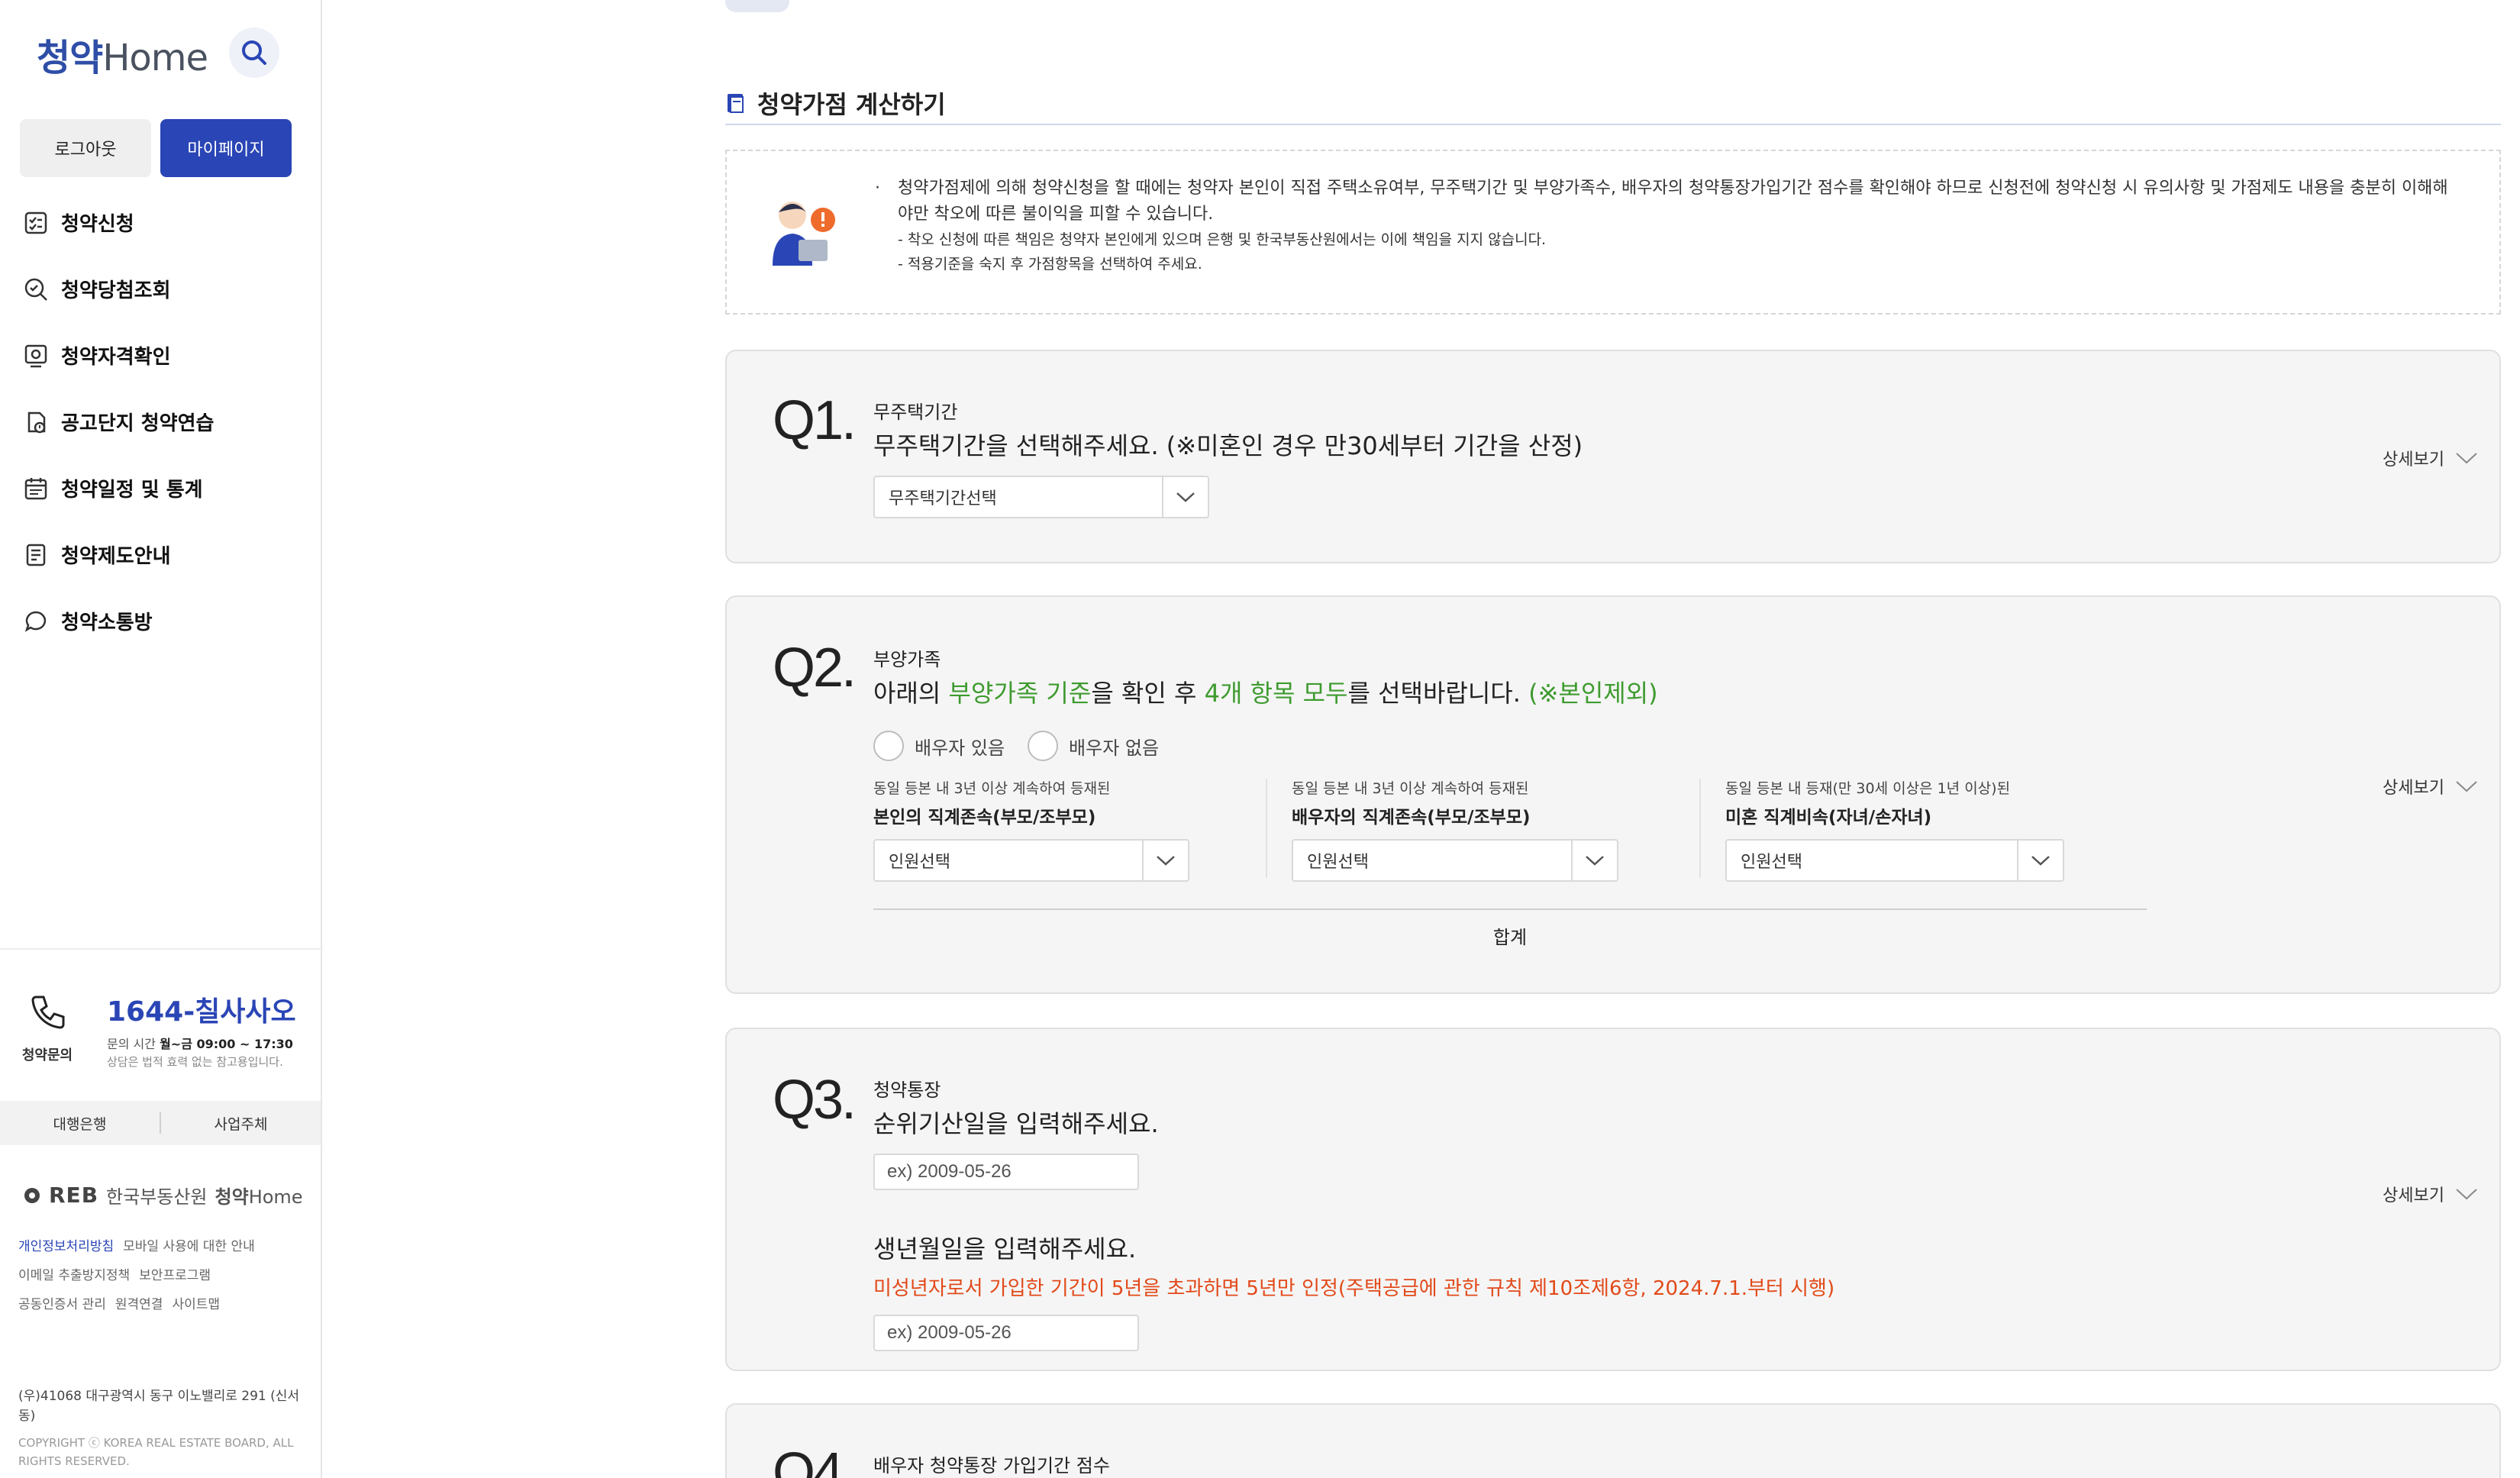 The width and height of the screenshot is (2520, 1478). I want to click on mypage-button: 마이페이지, so click(226, 148).